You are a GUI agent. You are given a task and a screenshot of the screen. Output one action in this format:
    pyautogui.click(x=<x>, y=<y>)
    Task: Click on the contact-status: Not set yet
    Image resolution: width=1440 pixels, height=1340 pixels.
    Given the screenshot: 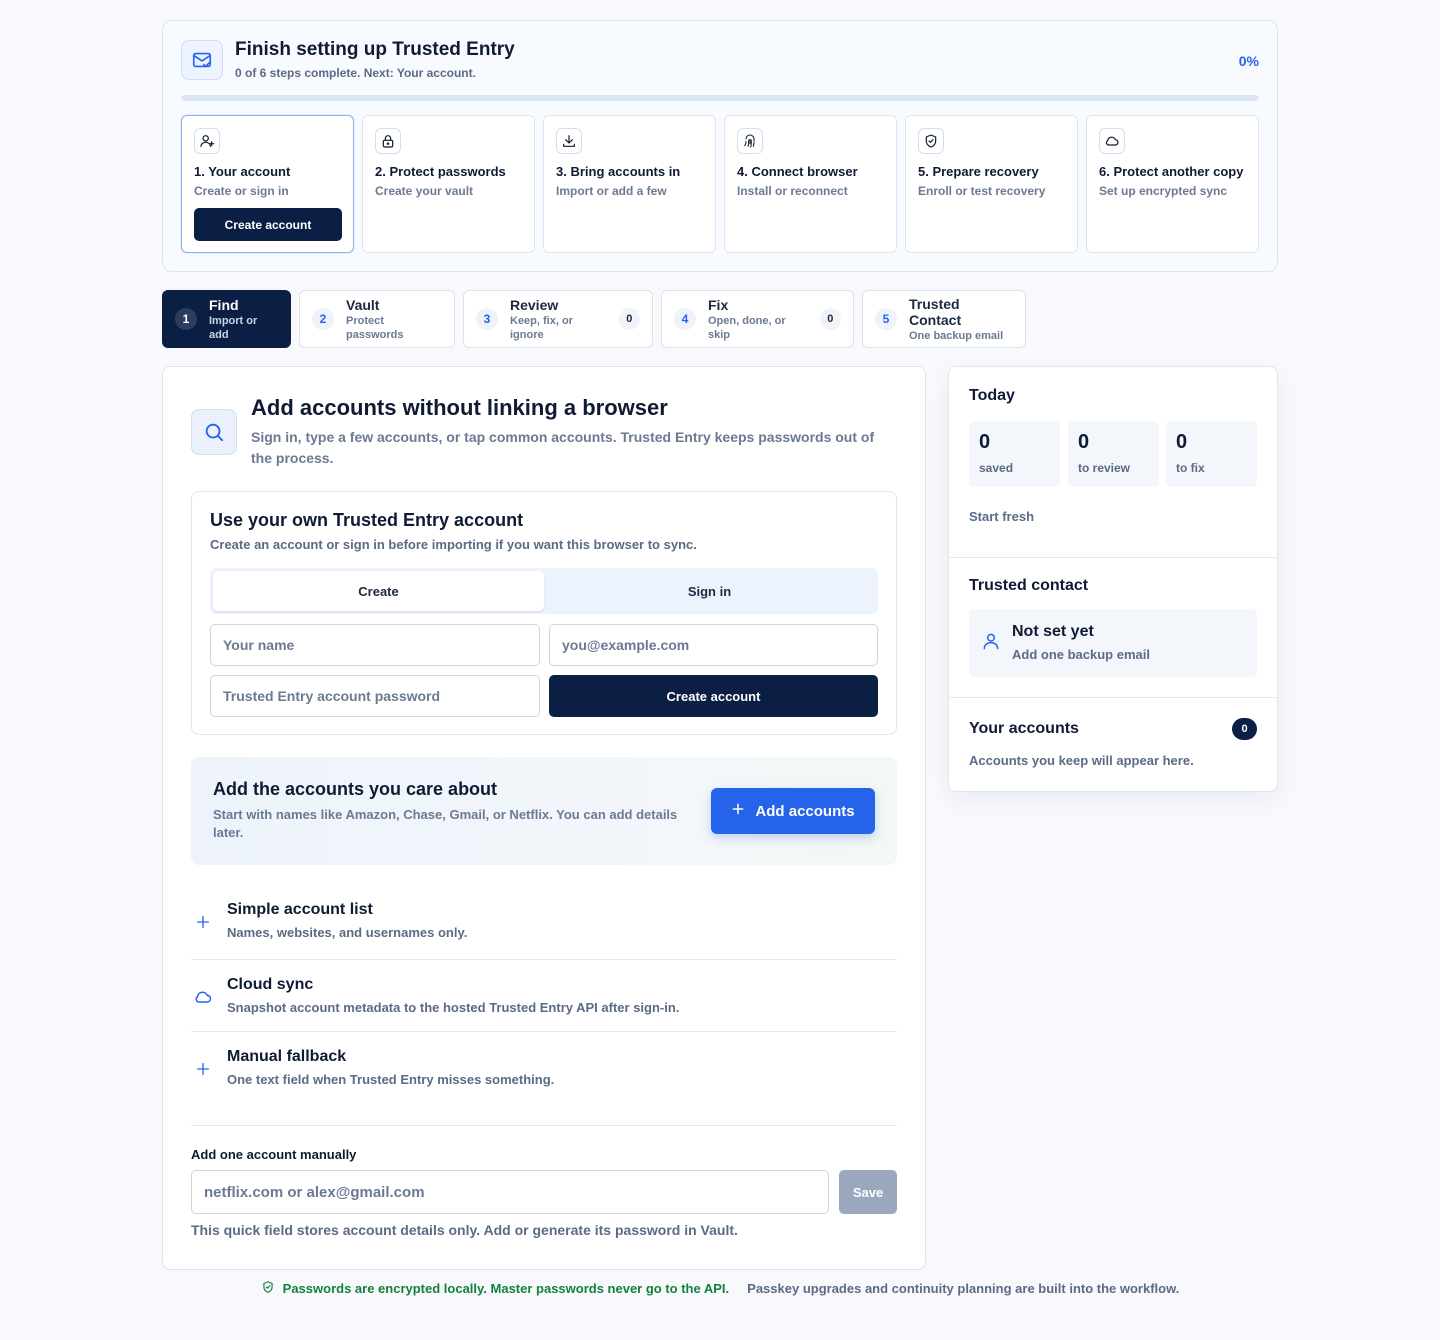 What is the action you would take?
    pyautogui.click(x=1053, y=631)
    